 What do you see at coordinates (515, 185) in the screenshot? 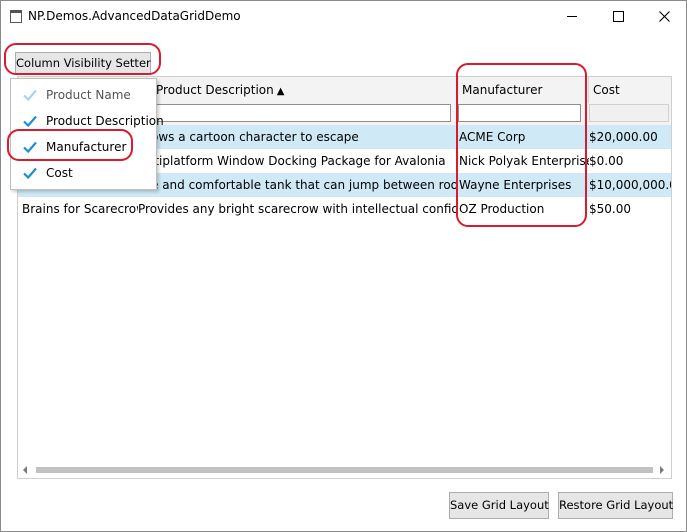
I see `manufacturer-cell: Wayne Enterprises` at bounding box center [515, 185].